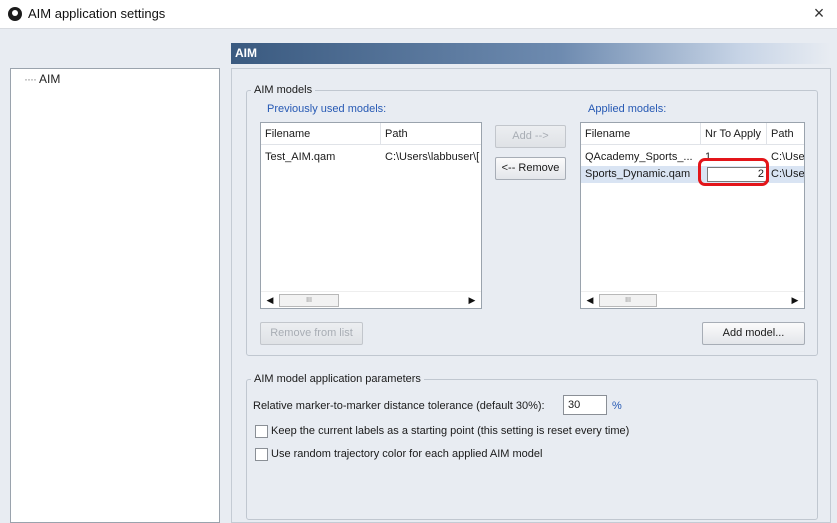 This screenshot has width=837, height=523. Describe the element at coordinates (418, 28) in the screenshot. I see `title-divider` at that location.